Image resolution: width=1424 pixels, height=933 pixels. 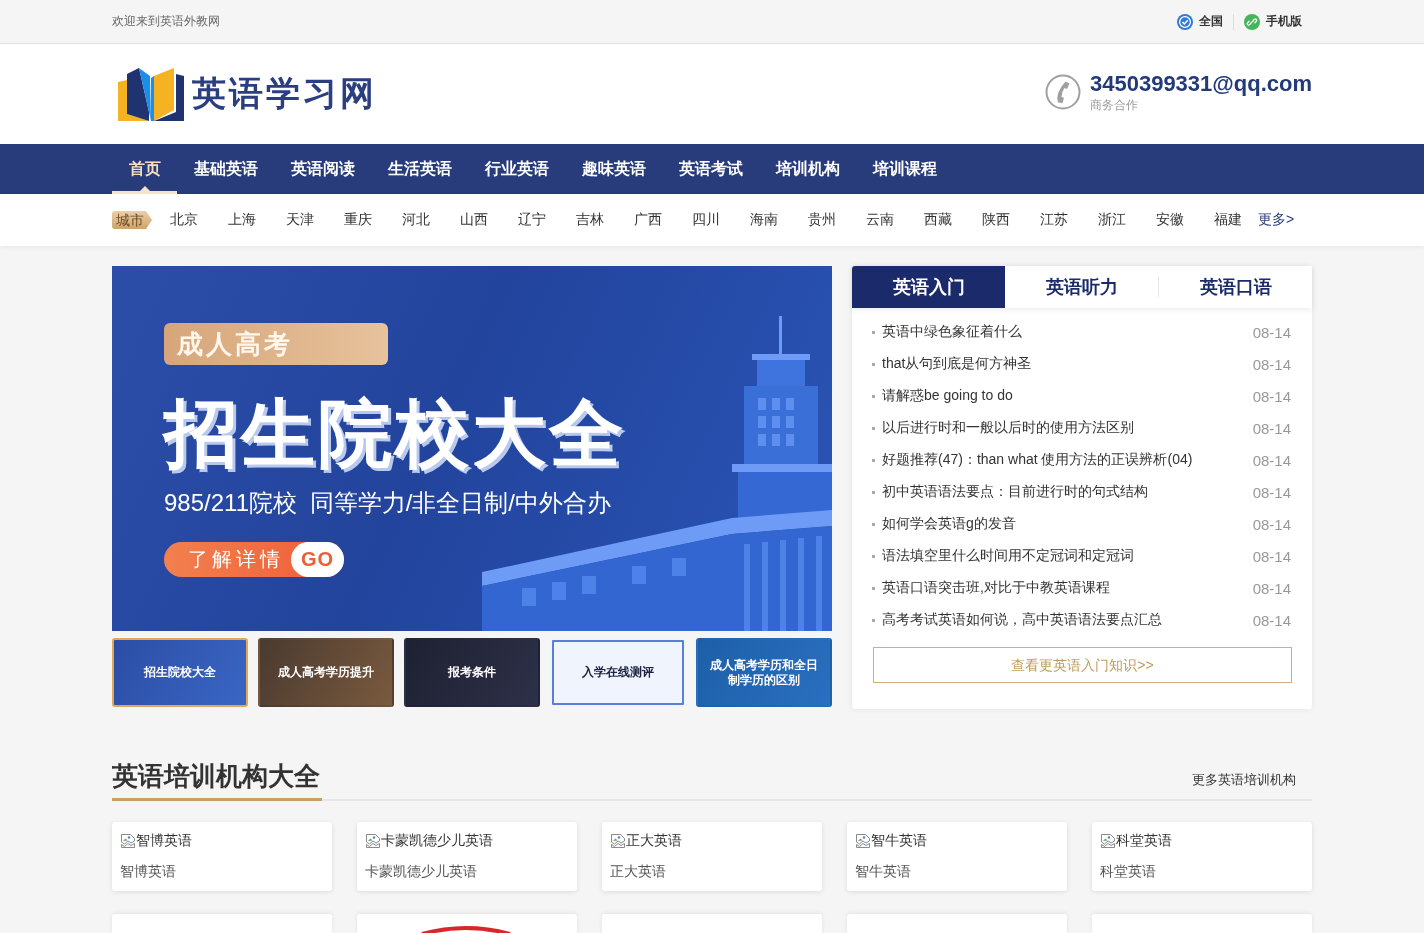 What do you see at coordinates (1067, 428) in the screenshot?
I see `news-link: 以后进行时和一般以后时的使用方法区别` at bounding box center [1067, 428].